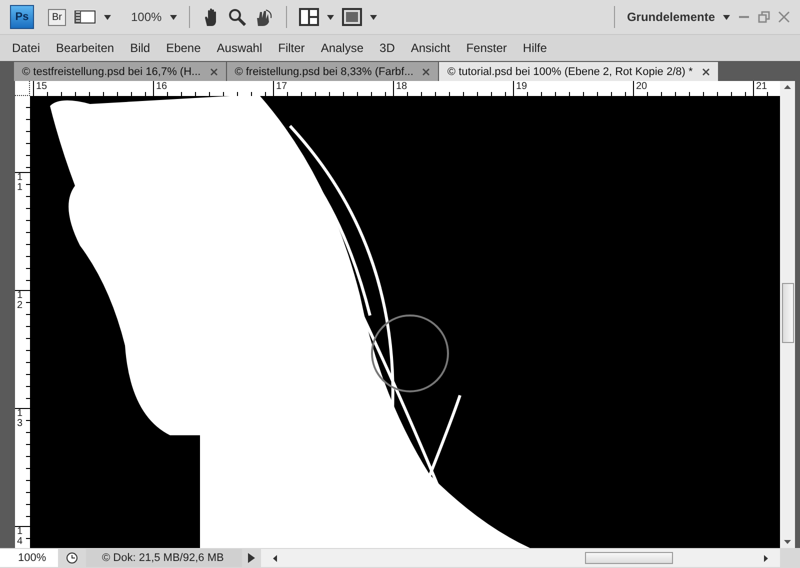 The image size is (800, 568). I want to click on app-logo: Ps, so click(22, 17).